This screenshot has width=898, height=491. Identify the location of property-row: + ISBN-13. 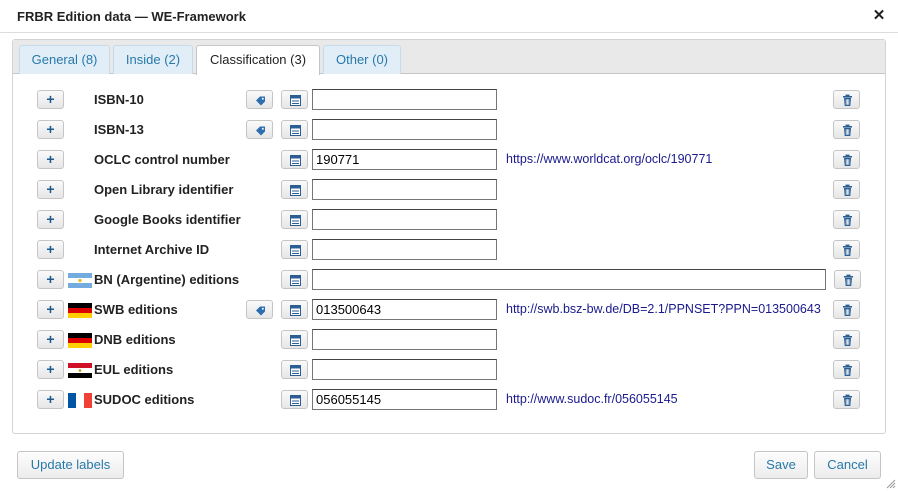
(449, 130).